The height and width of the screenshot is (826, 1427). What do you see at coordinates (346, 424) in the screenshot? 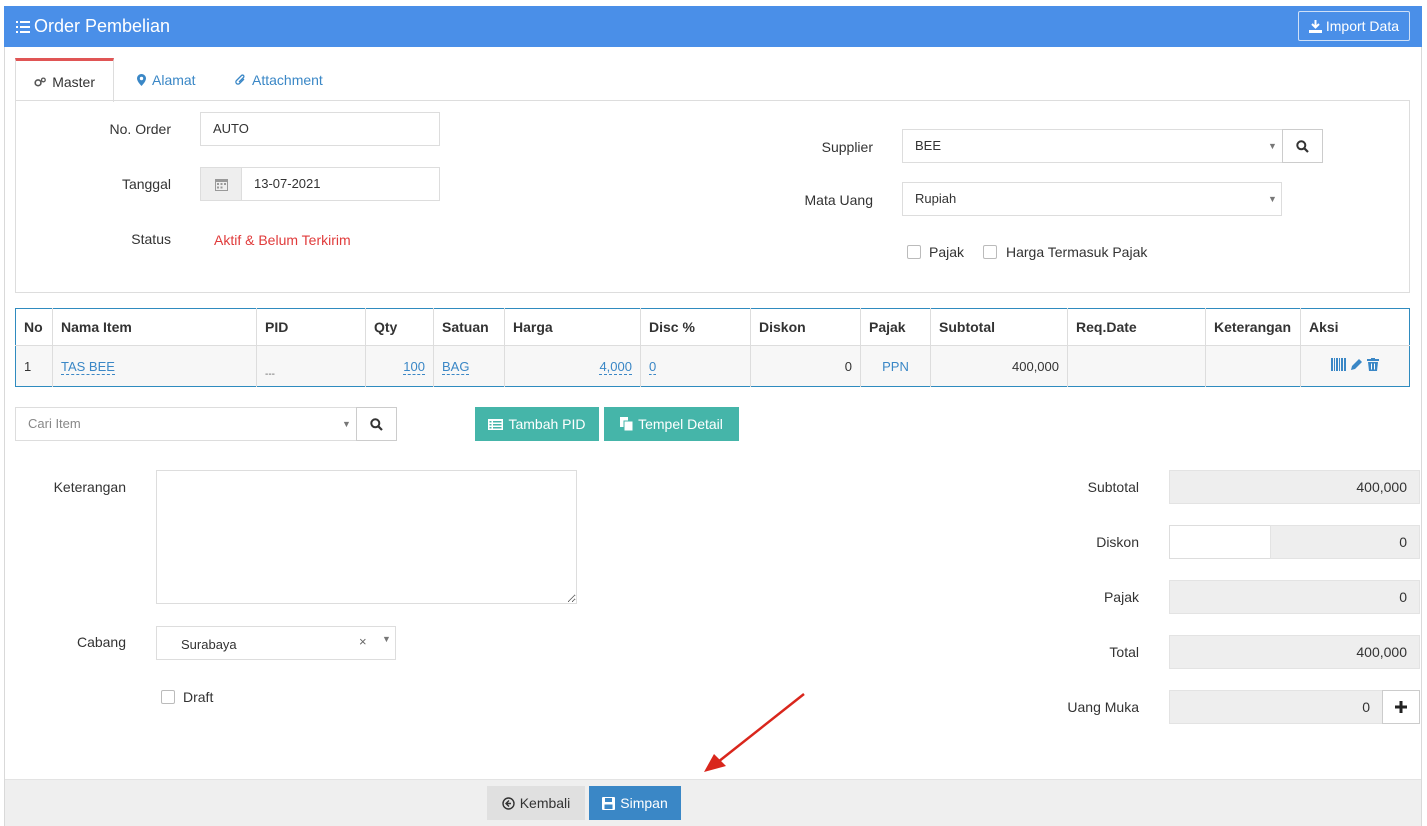
I see `search-item-caret-icon: ▼` at bounding box center [346, 424].